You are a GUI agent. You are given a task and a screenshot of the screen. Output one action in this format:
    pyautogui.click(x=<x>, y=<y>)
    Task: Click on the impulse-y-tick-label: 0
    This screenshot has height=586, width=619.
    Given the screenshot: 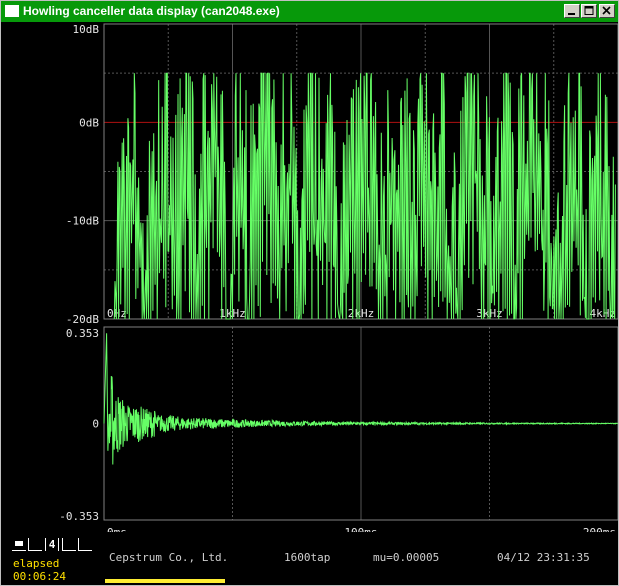 What is the action you would take?
    pyautogui.click(x=95, y=424)
    